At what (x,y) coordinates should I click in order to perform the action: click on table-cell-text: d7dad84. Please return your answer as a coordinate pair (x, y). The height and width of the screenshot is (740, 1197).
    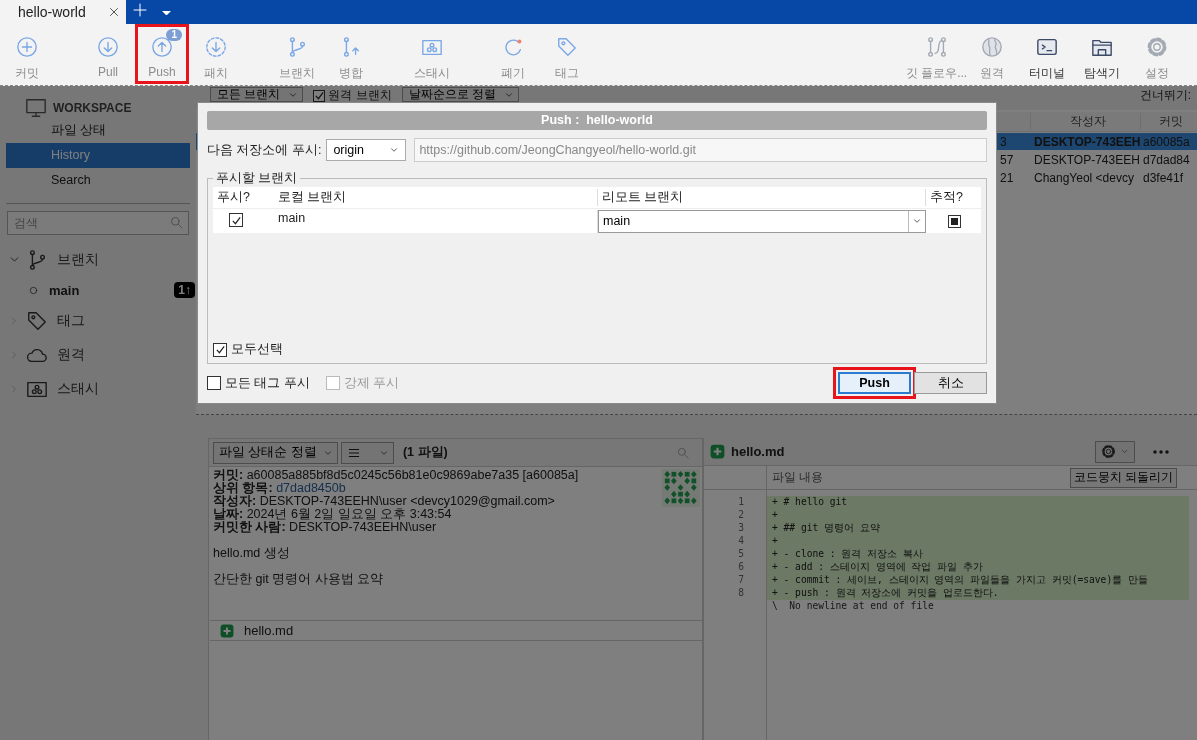
    Looking at the image, I should click on (1166, 159).